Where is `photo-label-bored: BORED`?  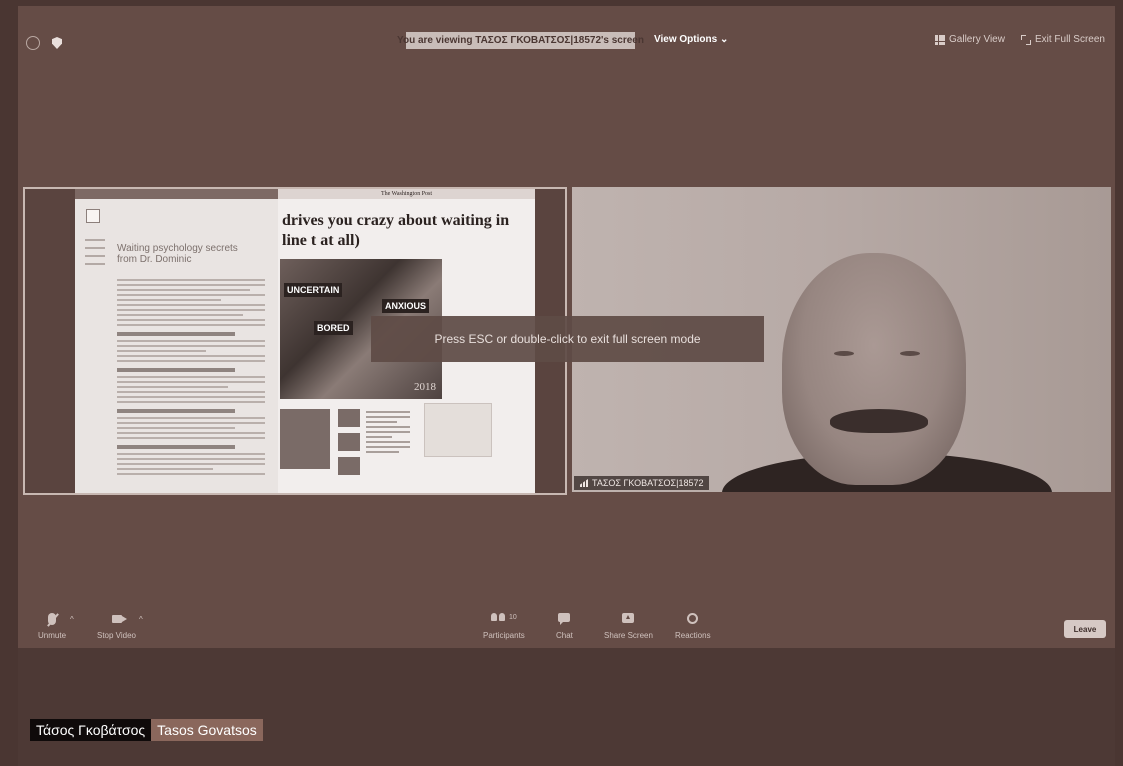
photo-label-bored: BORED is located at coordinates (333, 328).